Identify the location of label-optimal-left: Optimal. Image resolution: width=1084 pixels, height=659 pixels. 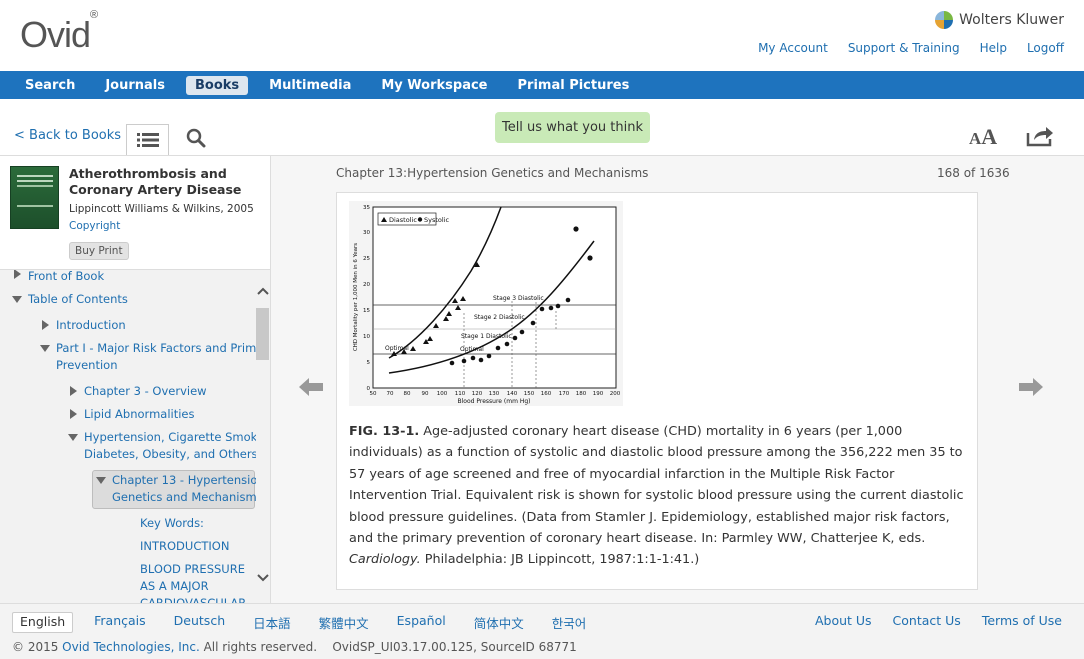
(397, 348).